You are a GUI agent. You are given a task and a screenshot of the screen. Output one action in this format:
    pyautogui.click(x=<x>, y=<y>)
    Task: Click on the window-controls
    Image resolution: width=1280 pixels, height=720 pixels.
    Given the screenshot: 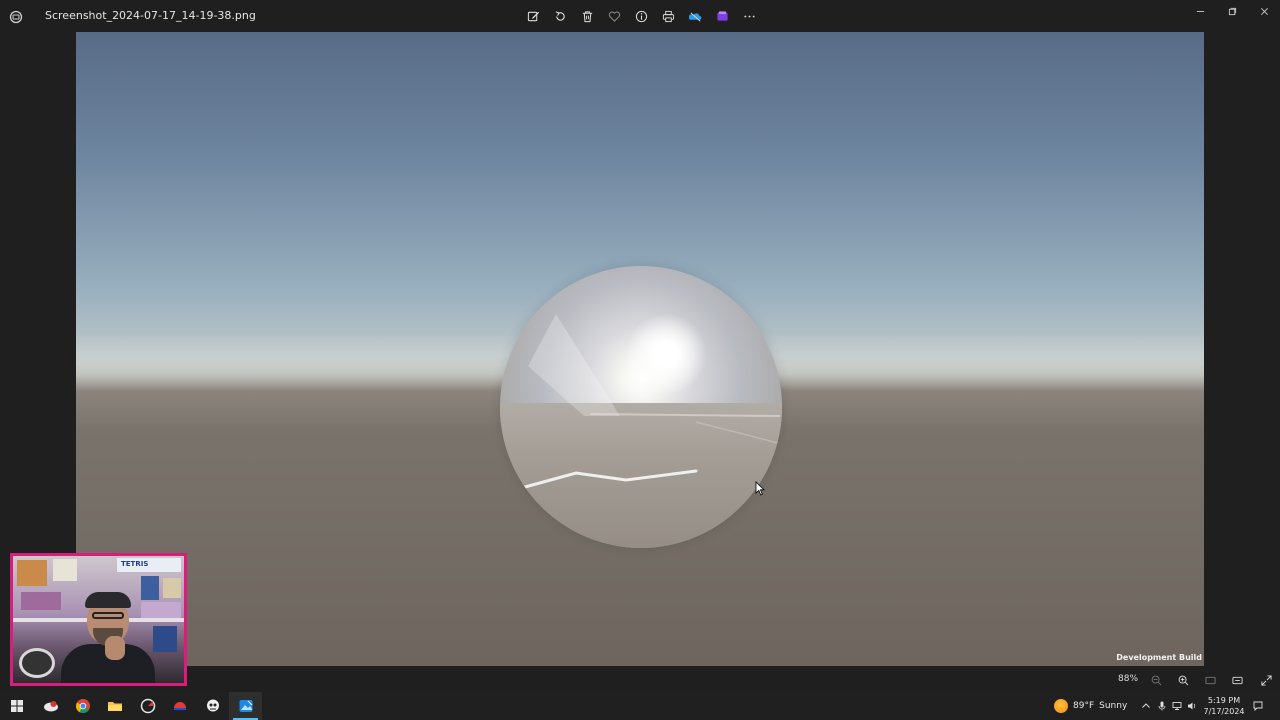 What is the action you would take?
    pyautogui.click(x=1232, y=11)
    